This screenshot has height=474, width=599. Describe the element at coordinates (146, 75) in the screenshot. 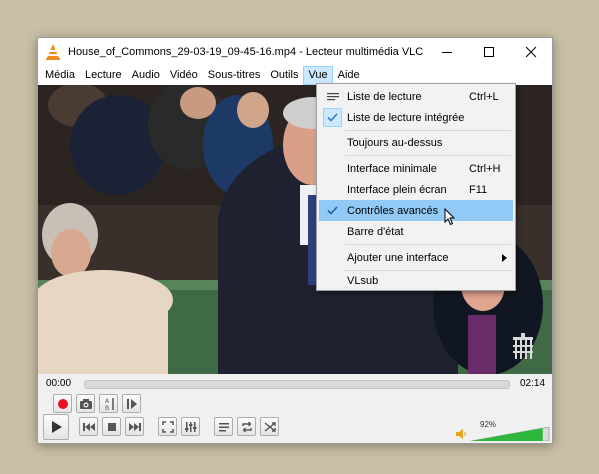

I see `menu-audio: Audio` at that location.